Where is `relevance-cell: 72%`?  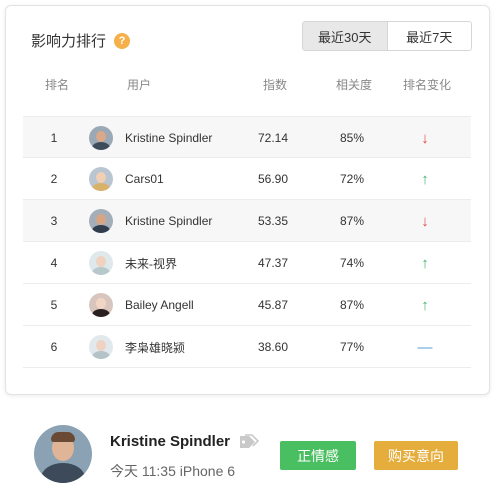 relevance-cell: 72% is located at coordinates (352, 179).